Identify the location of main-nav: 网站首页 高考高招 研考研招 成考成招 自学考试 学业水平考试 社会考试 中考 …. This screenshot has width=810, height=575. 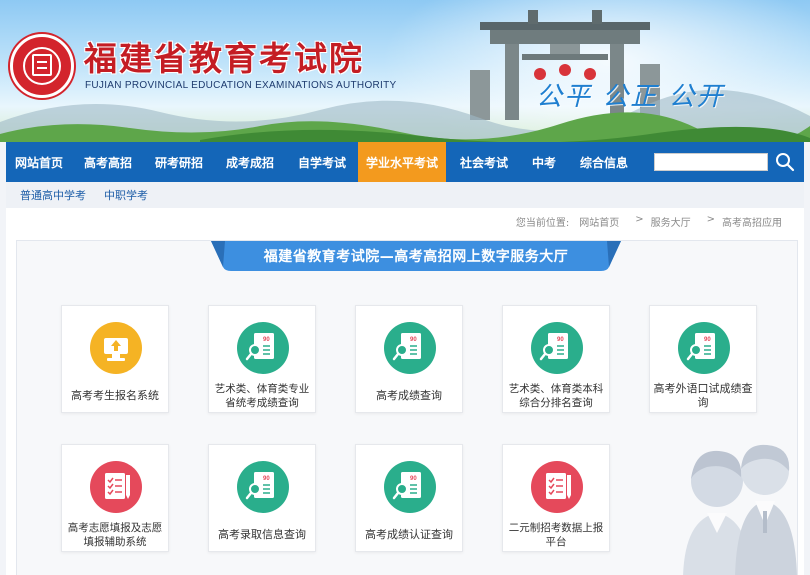
(405, 162).